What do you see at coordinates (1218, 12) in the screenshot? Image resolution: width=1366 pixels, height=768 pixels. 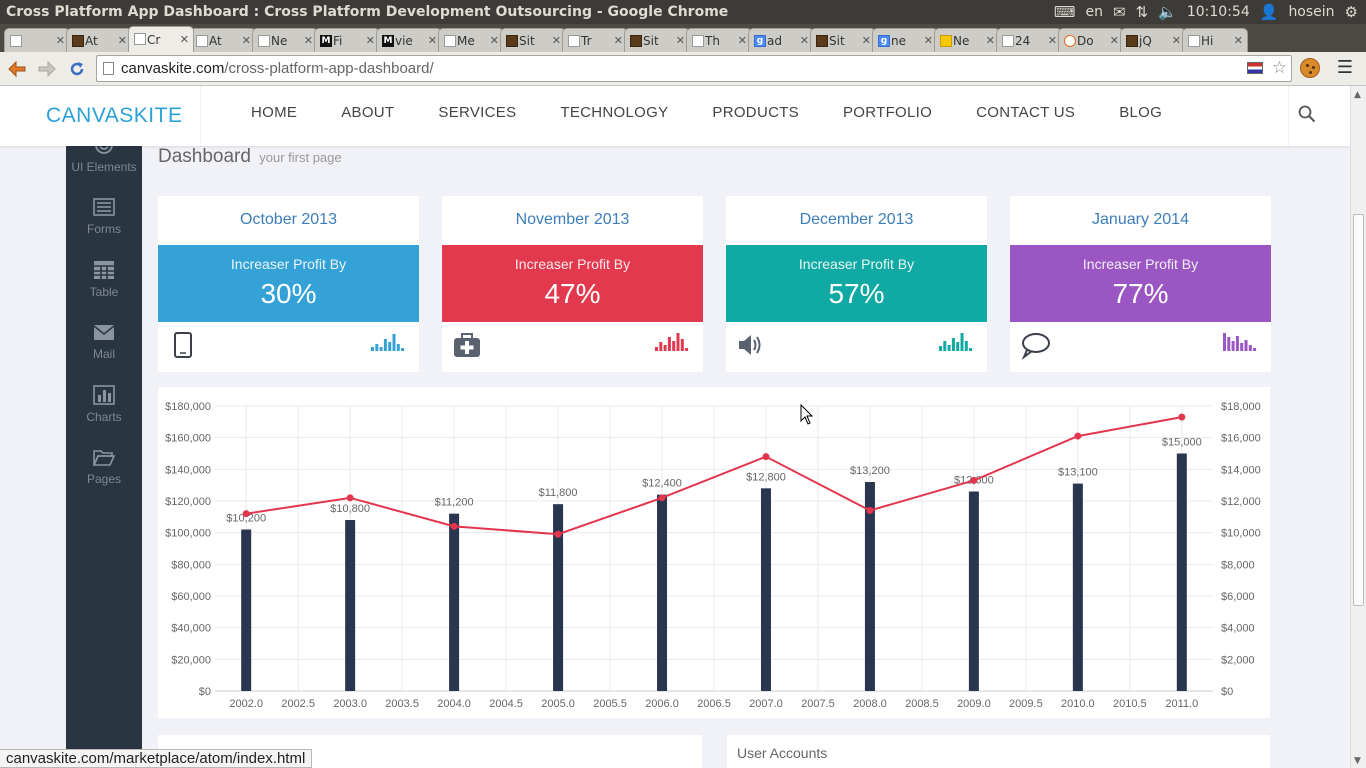 I see `clock: 10:10:54` at bounding box center [1218, 12].